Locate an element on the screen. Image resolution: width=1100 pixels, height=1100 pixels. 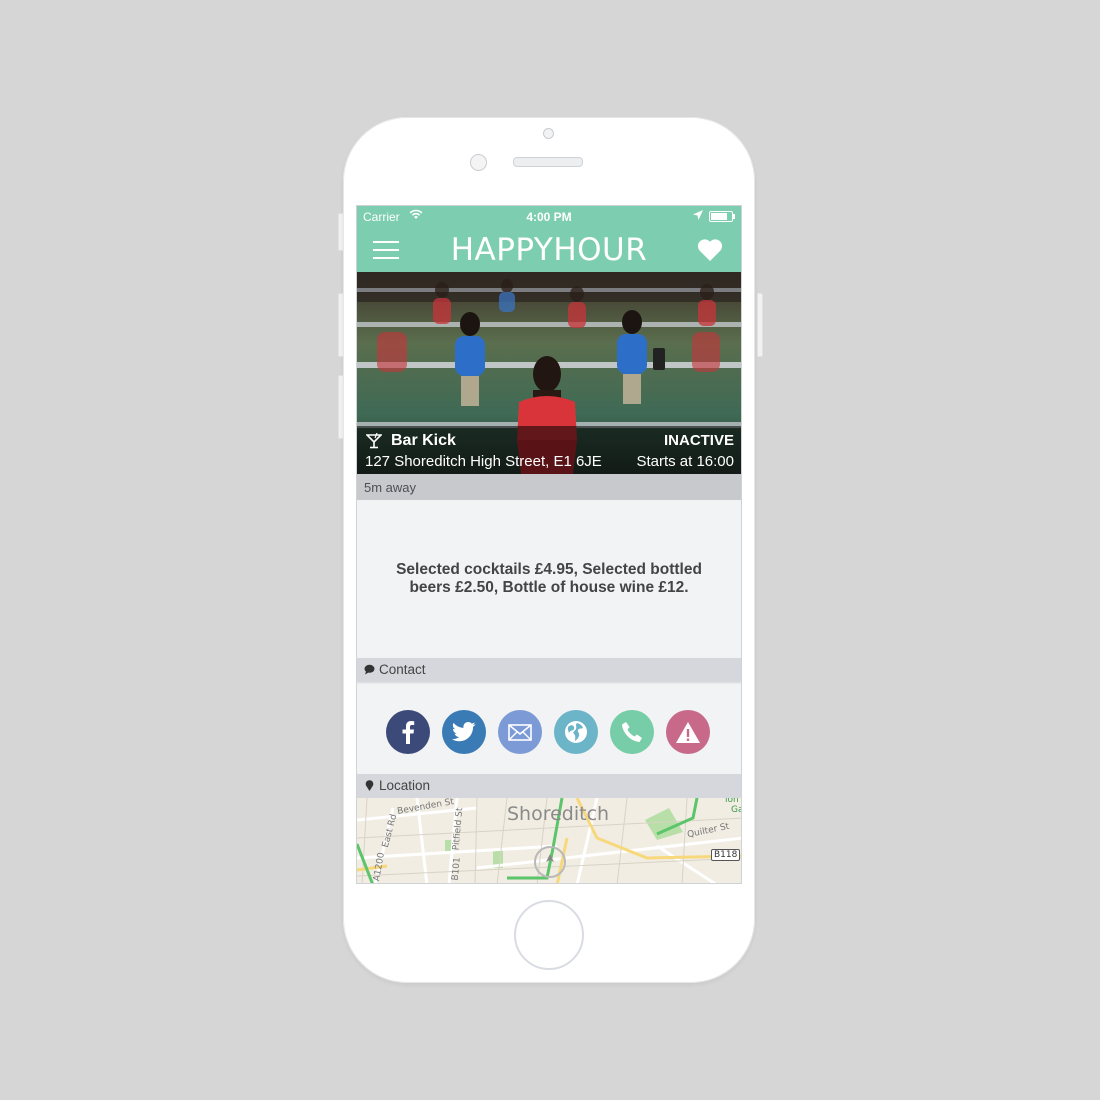
mail-icon is located at coordinates (520, 732).